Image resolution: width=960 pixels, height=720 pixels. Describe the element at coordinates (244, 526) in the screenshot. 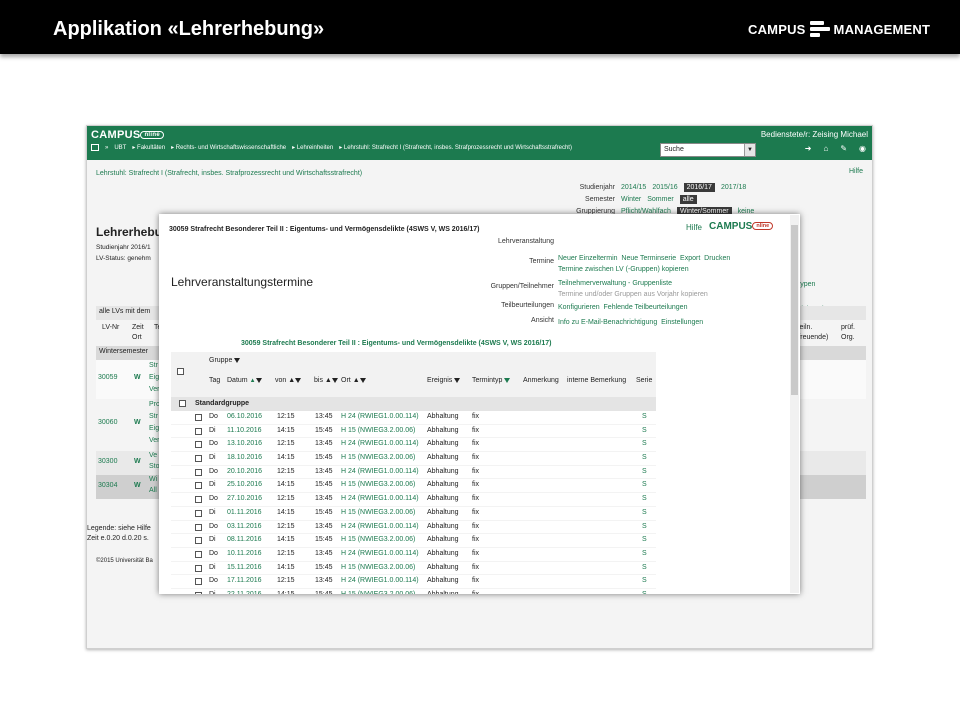

I see `date-cell: 03.11.2016` at that location.